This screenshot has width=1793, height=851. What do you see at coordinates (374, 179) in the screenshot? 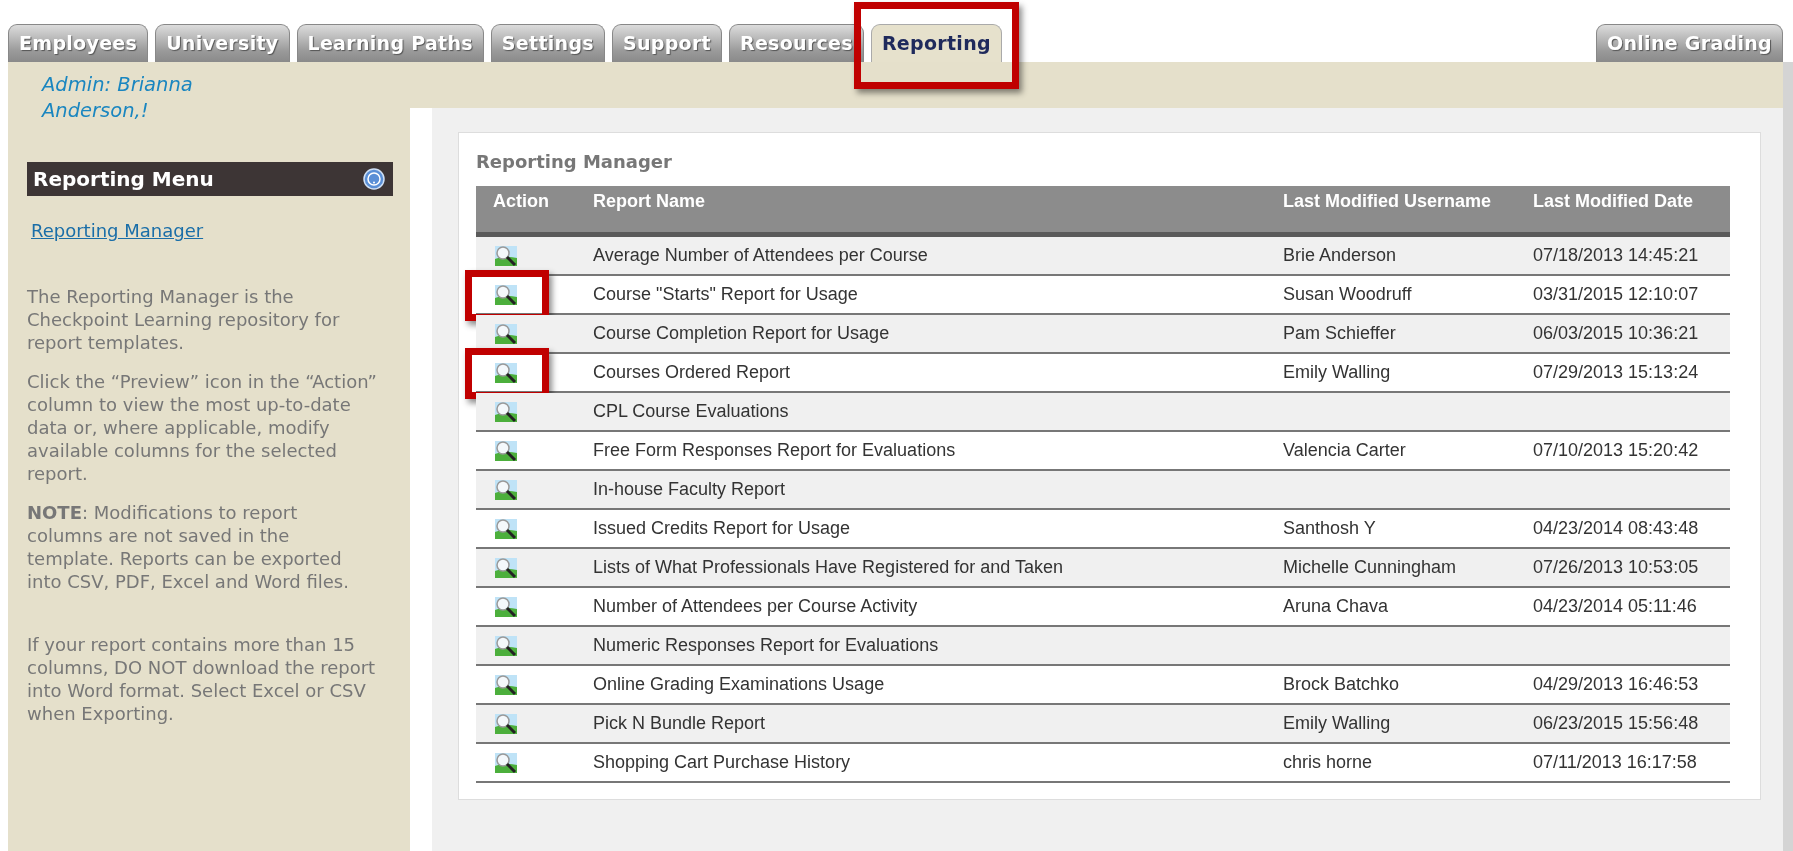
I see `help-icon` at bounding box center [374, 179].